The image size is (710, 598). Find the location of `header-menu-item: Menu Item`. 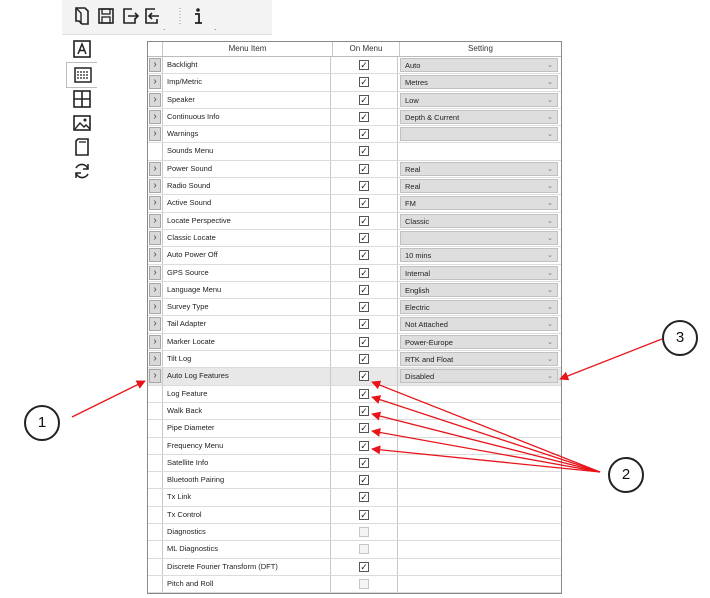

header-menu-item: Menu Item is located at coordinates (248, 49).